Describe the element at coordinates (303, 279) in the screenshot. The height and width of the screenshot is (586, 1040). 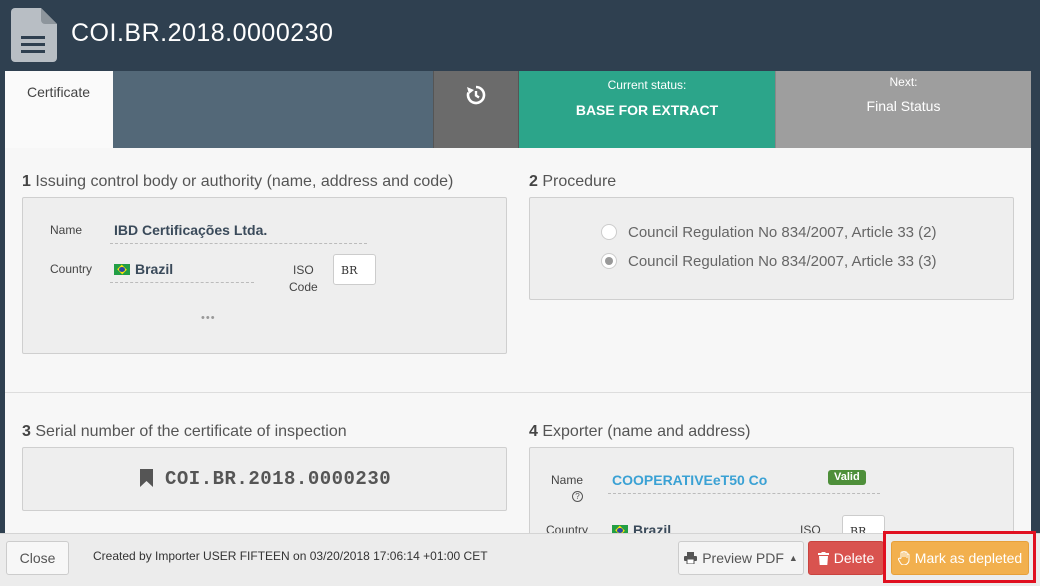
I see `iso-code-label: ISO Code` at that location.